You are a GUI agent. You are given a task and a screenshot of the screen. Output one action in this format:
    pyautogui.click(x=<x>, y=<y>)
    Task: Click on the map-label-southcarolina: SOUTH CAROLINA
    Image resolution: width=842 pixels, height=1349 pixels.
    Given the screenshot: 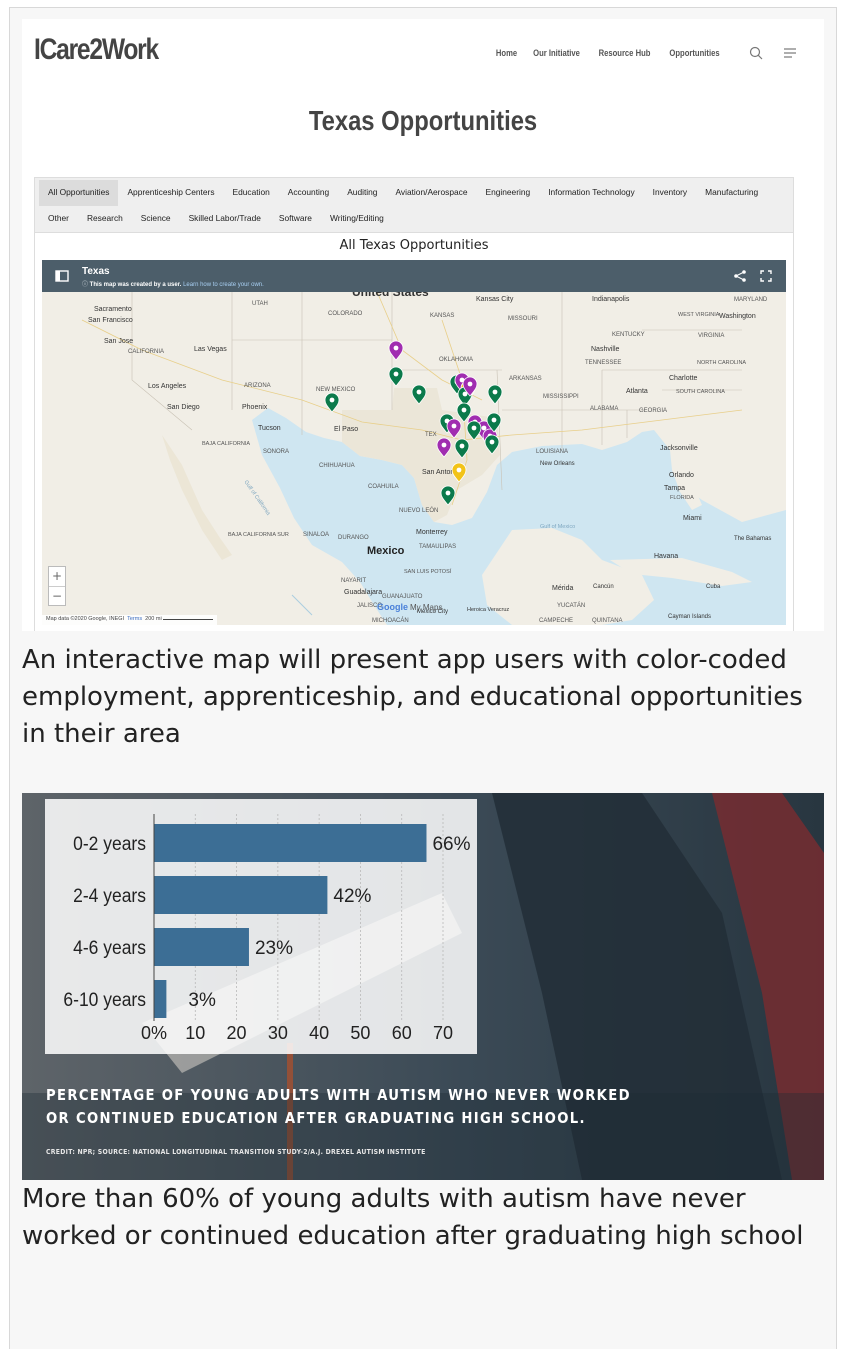 What is the action you would take?
    pyautogui.click(x=700, y=392)
    